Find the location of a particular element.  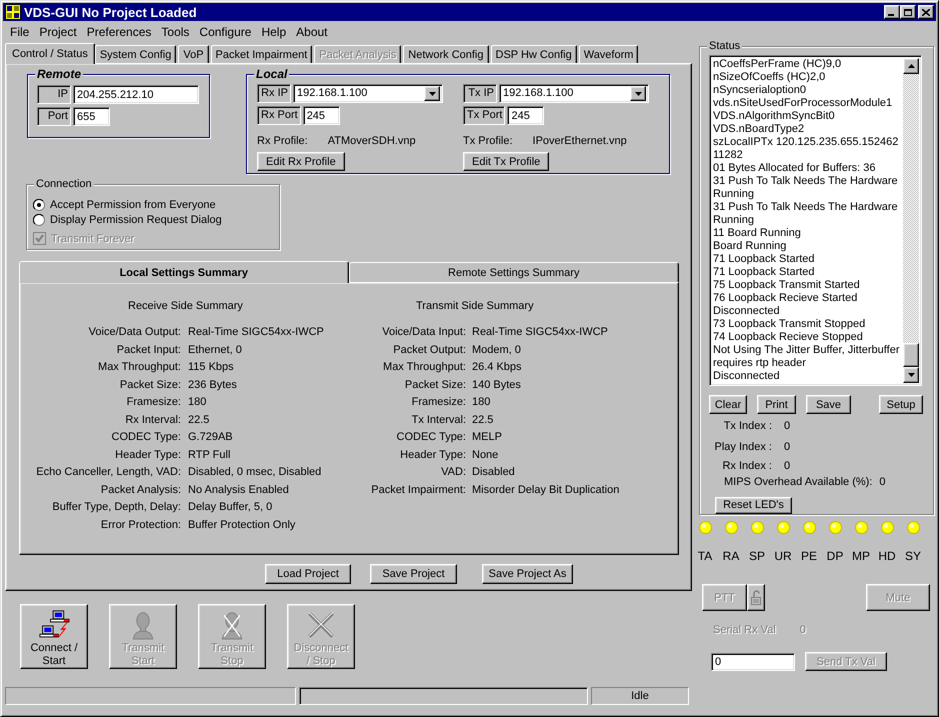

close-icon is located at coordinates (926, 12).